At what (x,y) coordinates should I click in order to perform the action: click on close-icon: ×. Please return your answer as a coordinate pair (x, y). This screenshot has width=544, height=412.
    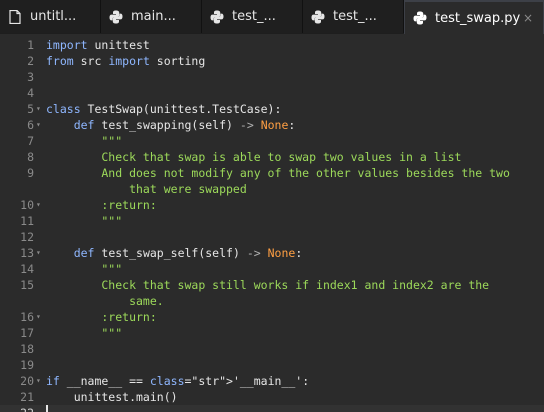
    Looking at the image, I should click on (528, 18).